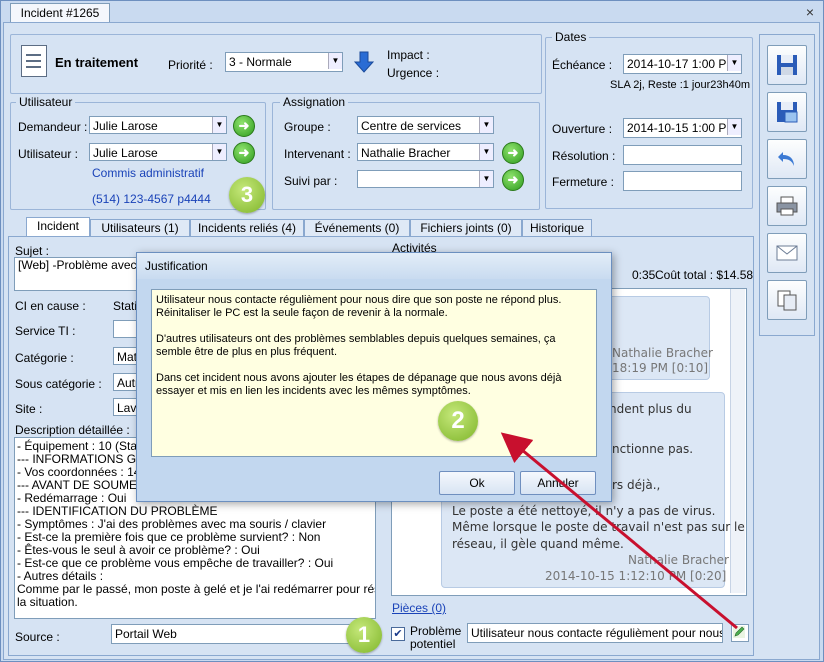  Describe the element at coordinates (619, 531) in the screenshot. I see `annotation-arrow` at that location.